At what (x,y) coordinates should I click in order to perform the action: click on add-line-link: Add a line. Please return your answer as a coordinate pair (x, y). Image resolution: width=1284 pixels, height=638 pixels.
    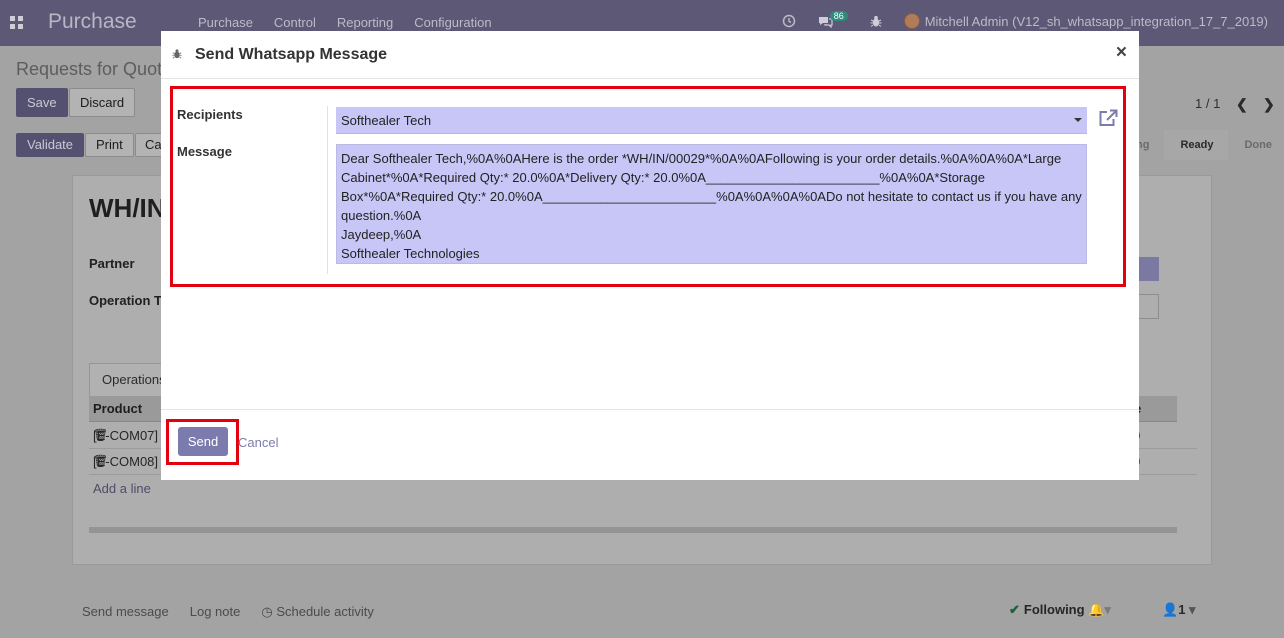
    Looking at the image, I should click on (122, 488).